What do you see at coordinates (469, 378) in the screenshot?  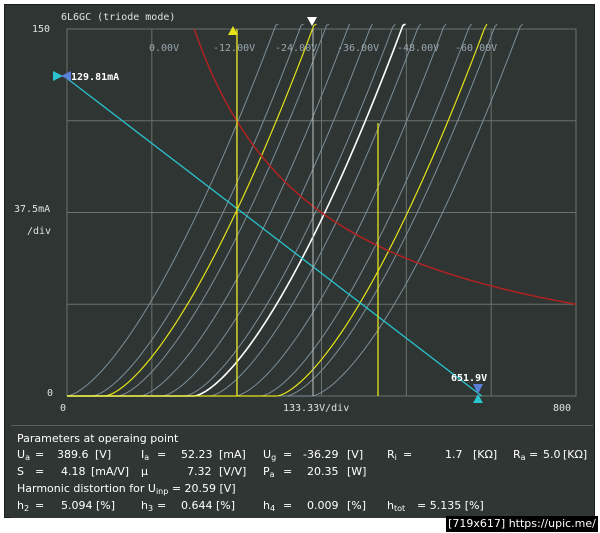 I see `load-line-voltage-label: 651.9V` at bounding box center [469, 378].